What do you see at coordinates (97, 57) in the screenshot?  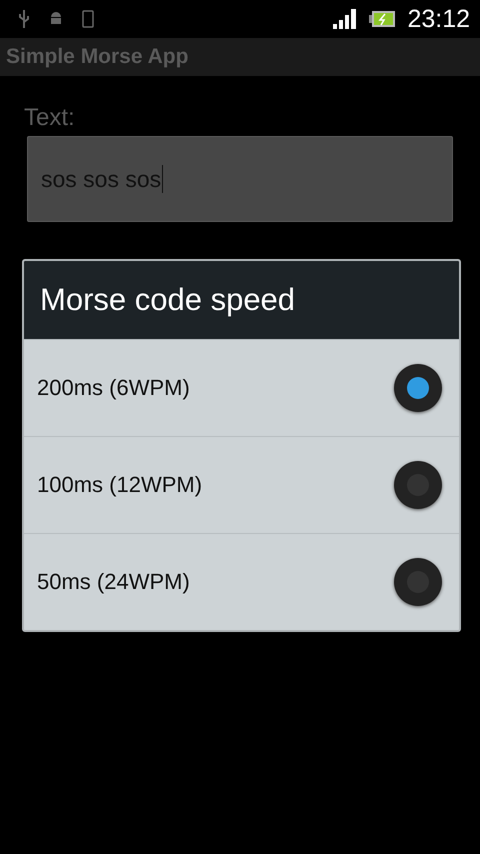 I see `app-title: Simple Morse App` at bounding box center [97, 57].